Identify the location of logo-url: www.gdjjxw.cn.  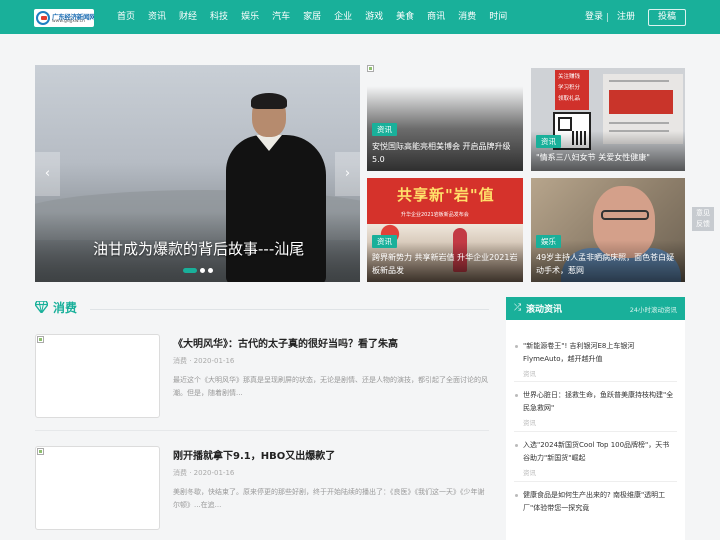
(68, 21).